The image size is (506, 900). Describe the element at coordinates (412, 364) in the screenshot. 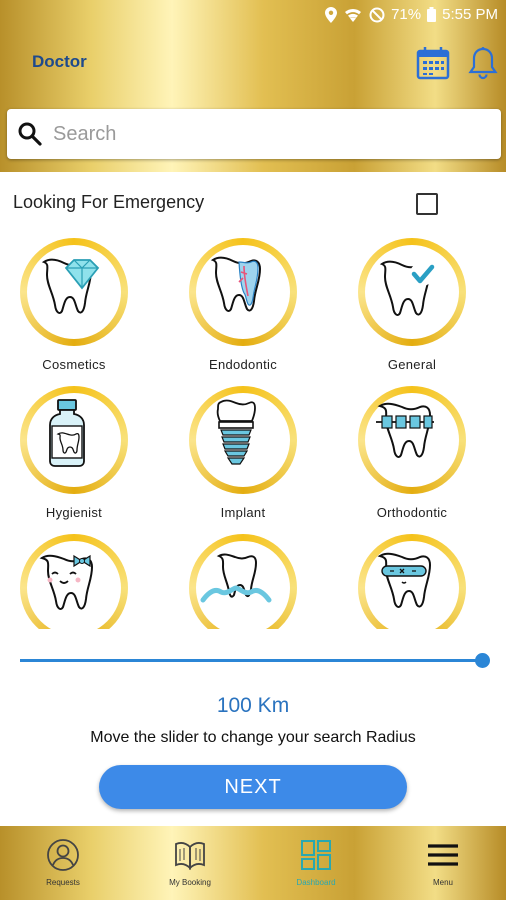

I see `category-label: General` at that location.